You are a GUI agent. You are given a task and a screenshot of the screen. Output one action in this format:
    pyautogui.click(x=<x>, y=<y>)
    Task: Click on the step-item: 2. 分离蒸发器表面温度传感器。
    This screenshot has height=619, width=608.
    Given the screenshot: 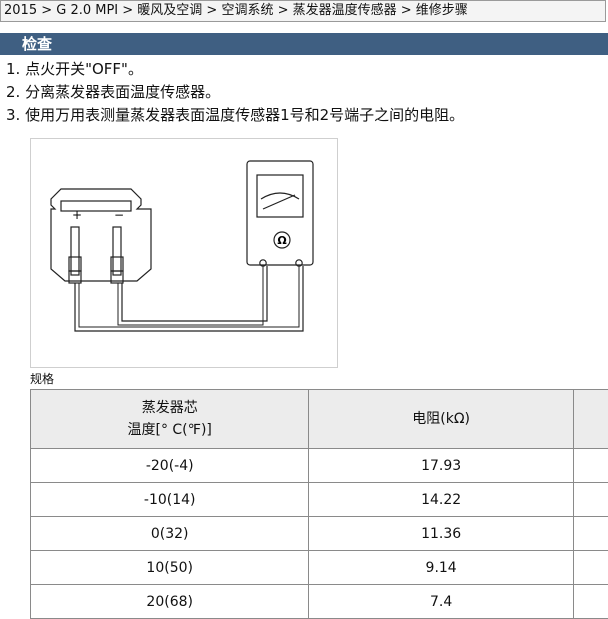 What is the action you would take?
    pyautogui.click(x=235, y=92)
    